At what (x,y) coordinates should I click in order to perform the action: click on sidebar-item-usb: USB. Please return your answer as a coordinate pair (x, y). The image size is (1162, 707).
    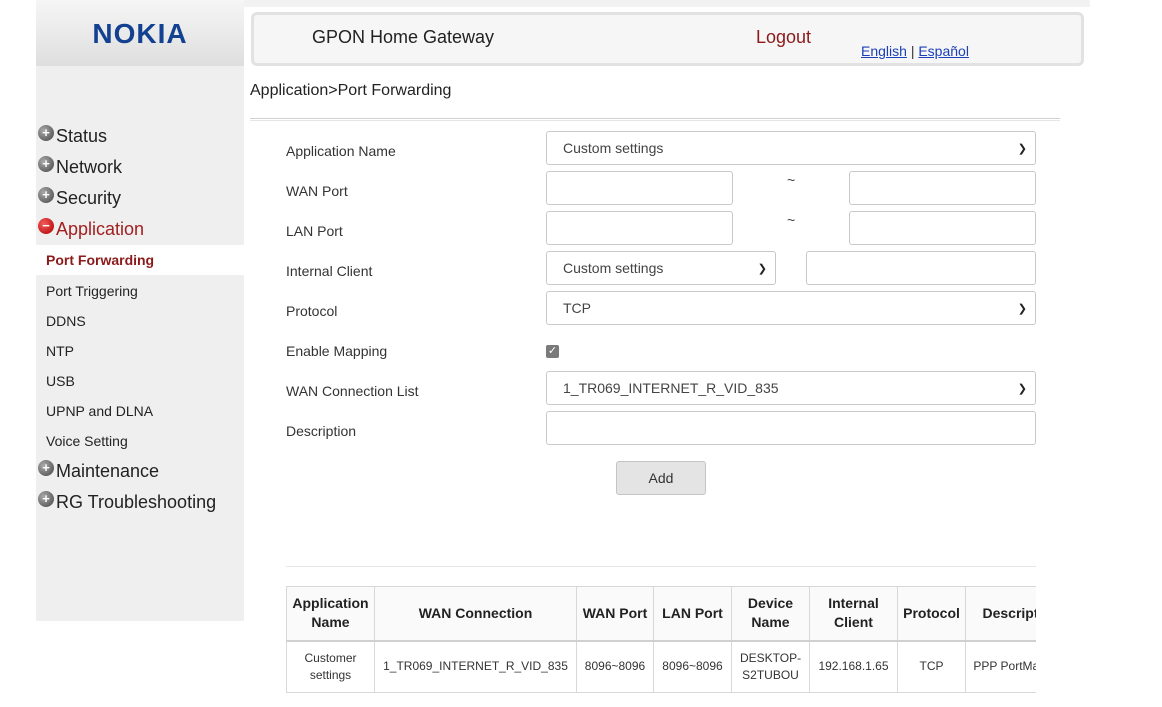
    Looking at the image, I should click on (140, 381).